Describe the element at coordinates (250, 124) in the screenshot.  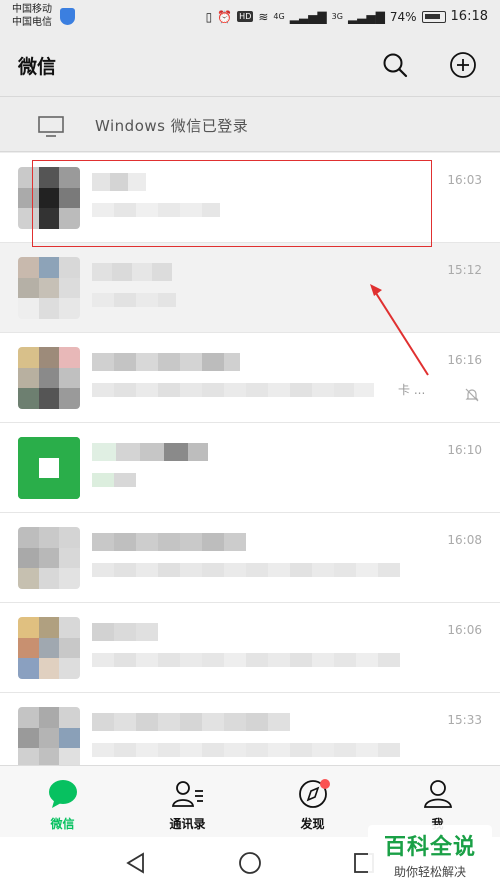
I see `windows-login-banner: Windows 微信已登录` at that location.